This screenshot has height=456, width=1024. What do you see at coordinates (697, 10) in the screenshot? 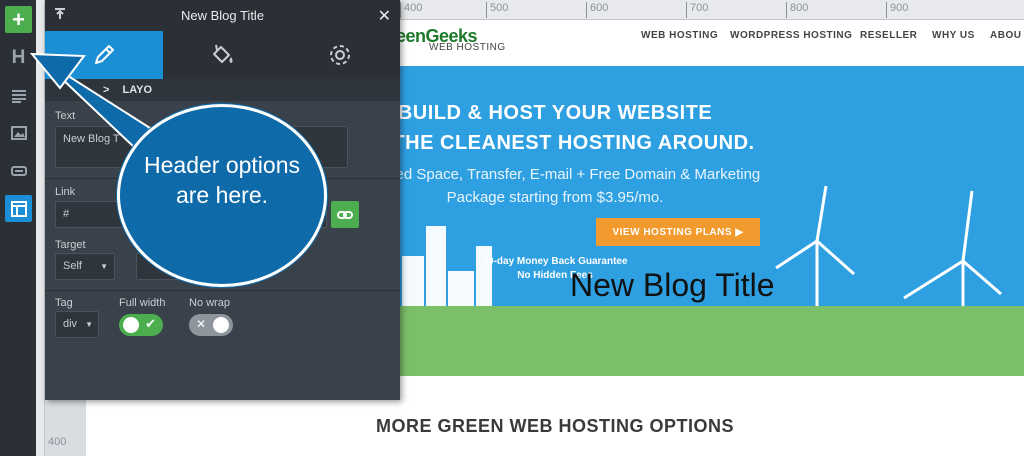
I see `ruler-tick: 700` at bounding box center [697, 10].